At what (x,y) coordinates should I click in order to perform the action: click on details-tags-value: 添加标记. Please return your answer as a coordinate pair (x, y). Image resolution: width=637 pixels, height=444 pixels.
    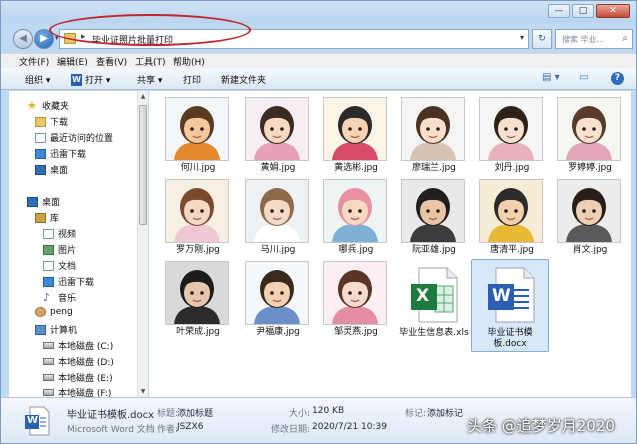
    Looking at the image, I should click on (445, 412).